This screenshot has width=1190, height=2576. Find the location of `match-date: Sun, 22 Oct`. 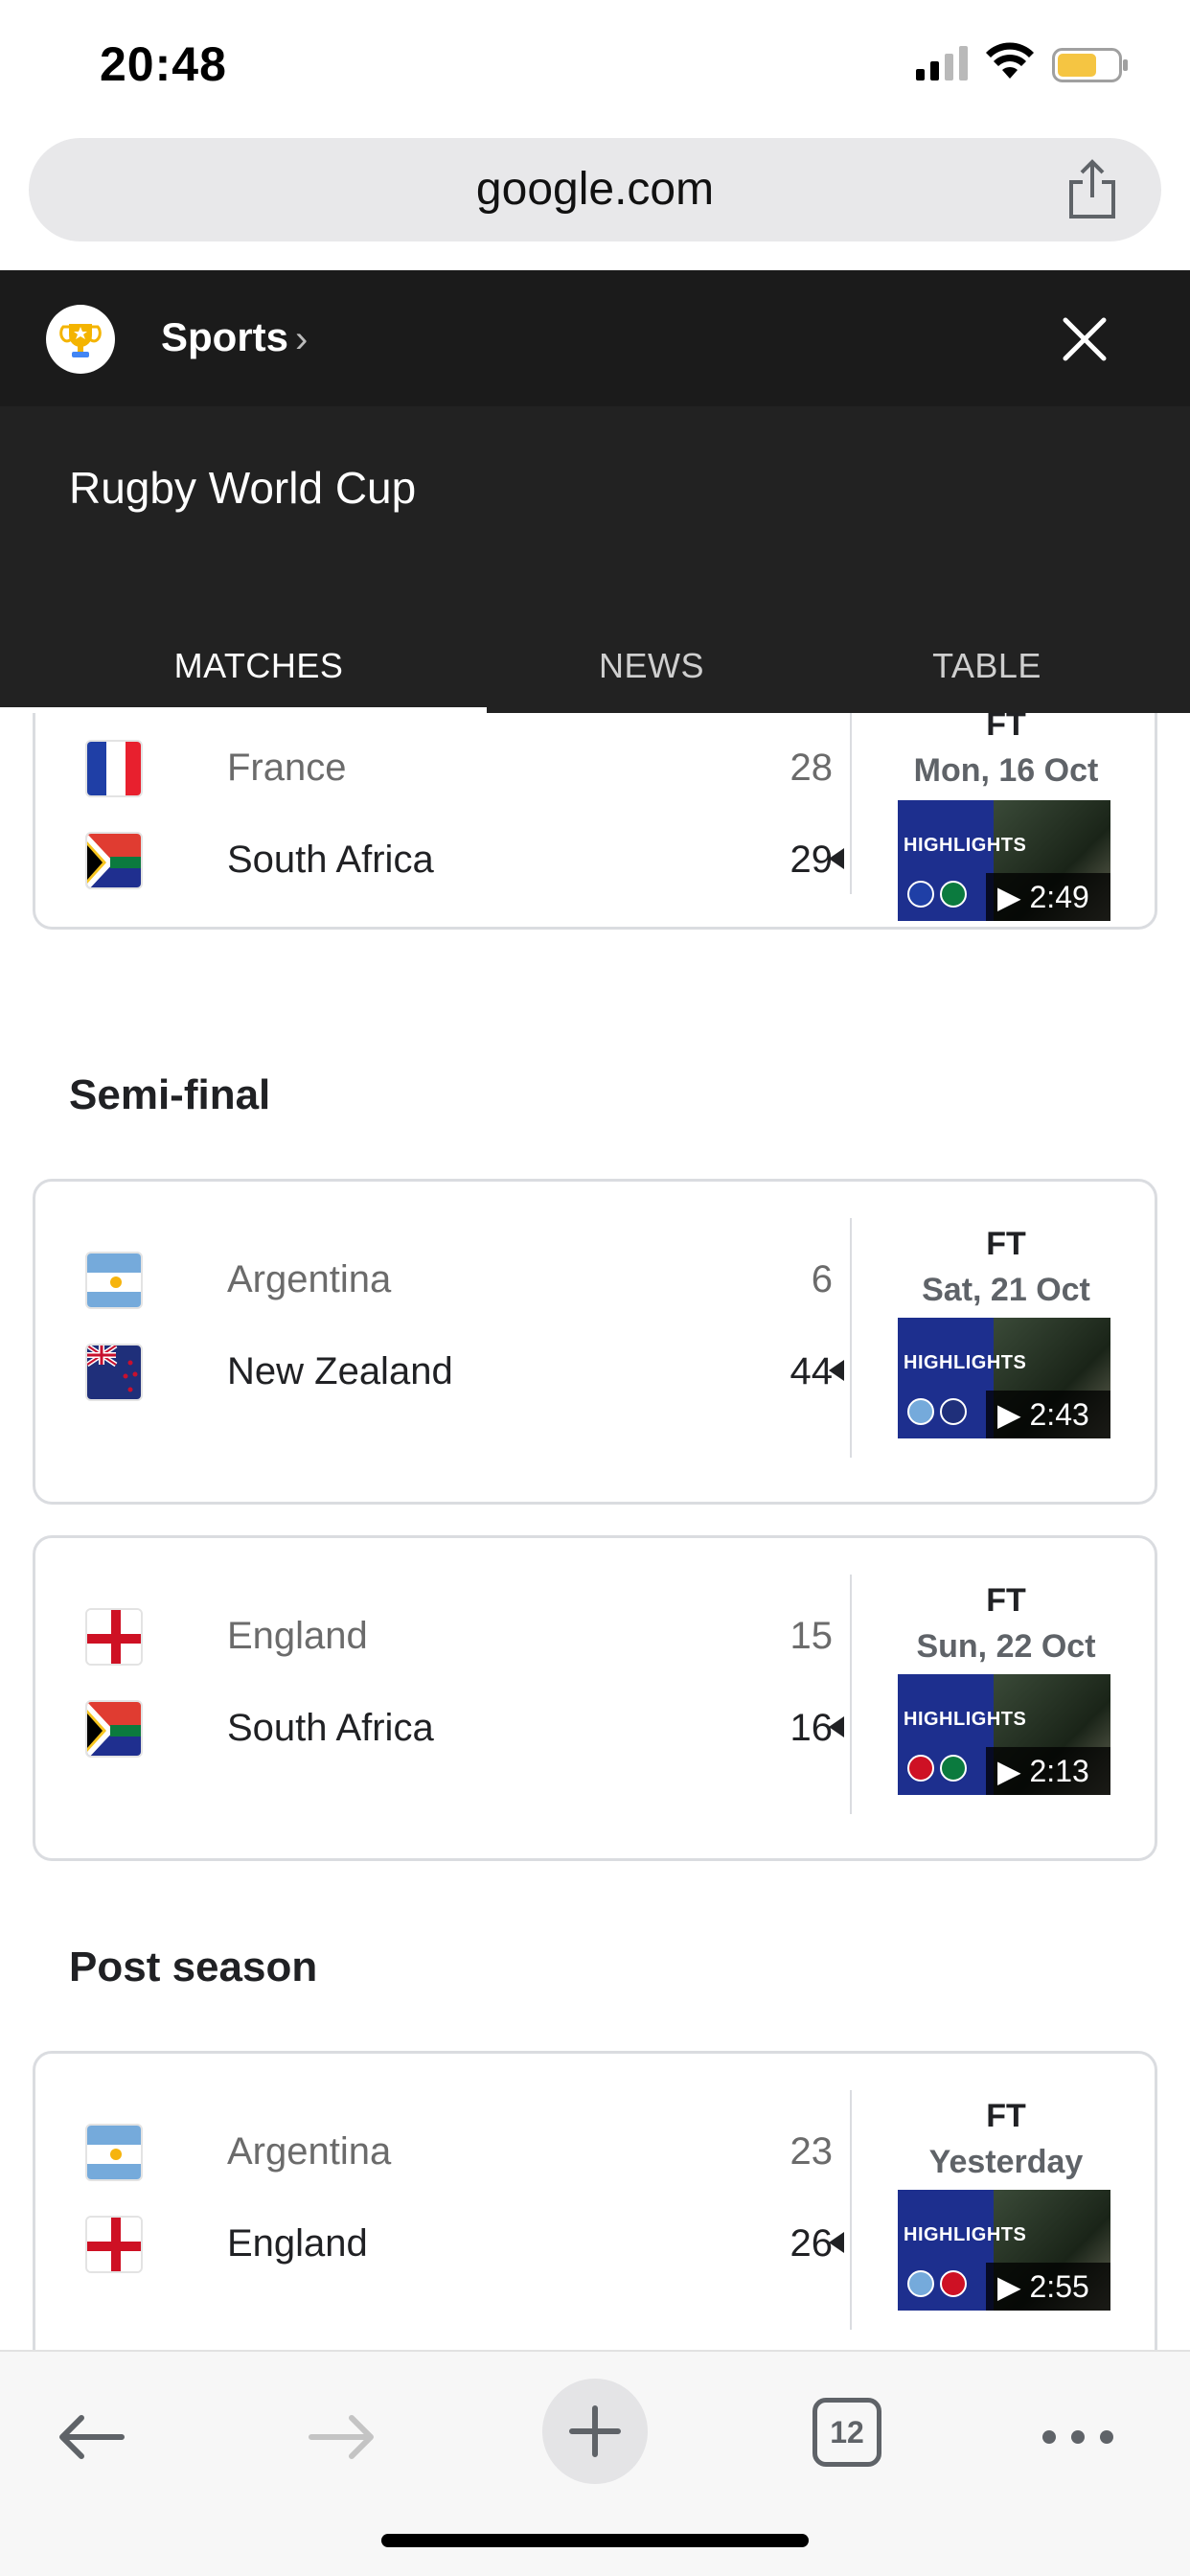

match-date: Sun, 22 Oct is located at coordinates (1006, 1646).